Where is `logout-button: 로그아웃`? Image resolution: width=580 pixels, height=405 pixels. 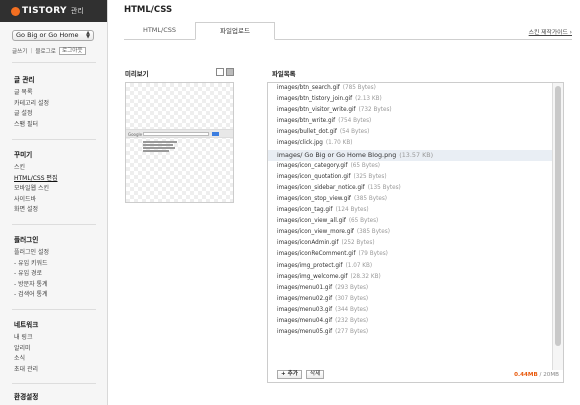
logout-button: 로그아웃 is located at coordinates (72, 51).